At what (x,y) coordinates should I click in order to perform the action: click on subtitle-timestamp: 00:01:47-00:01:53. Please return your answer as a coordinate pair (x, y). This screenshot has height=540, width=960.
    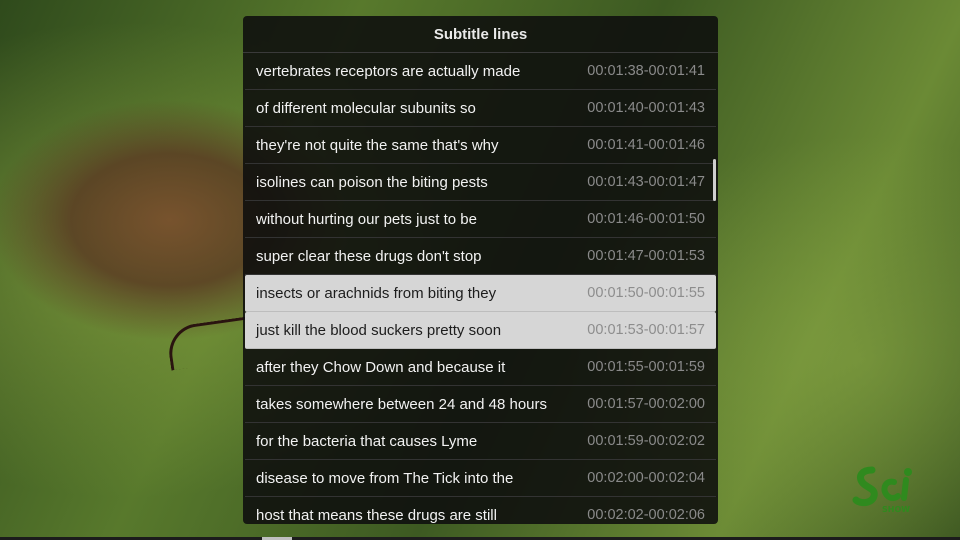
    Looking at the image, I should click on (646, 256).